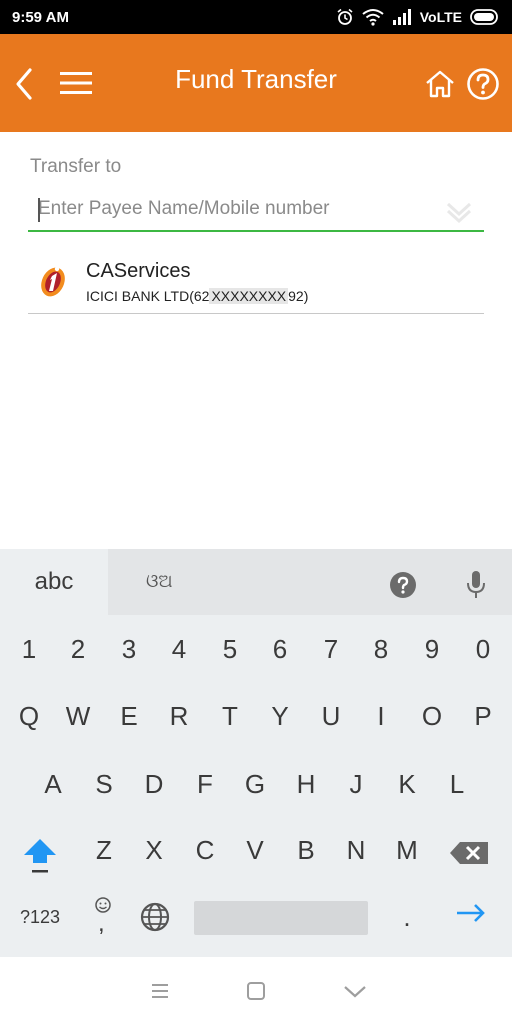 The width and height of the screenshot is (512, 1024). Describe the element at coordinates (101, 923) in the screenshot. I see `comma-label: ,` at that location.